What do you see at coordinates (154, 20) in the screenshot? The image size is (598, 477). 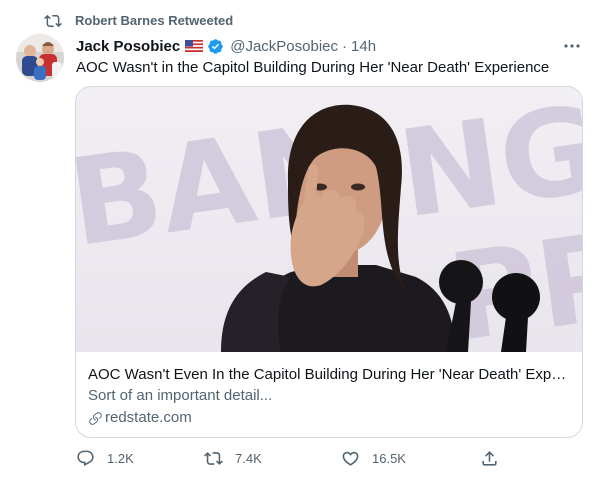 I see `retweet-label: Robert Barnes Retweeted` at bounding box center [154, 20].